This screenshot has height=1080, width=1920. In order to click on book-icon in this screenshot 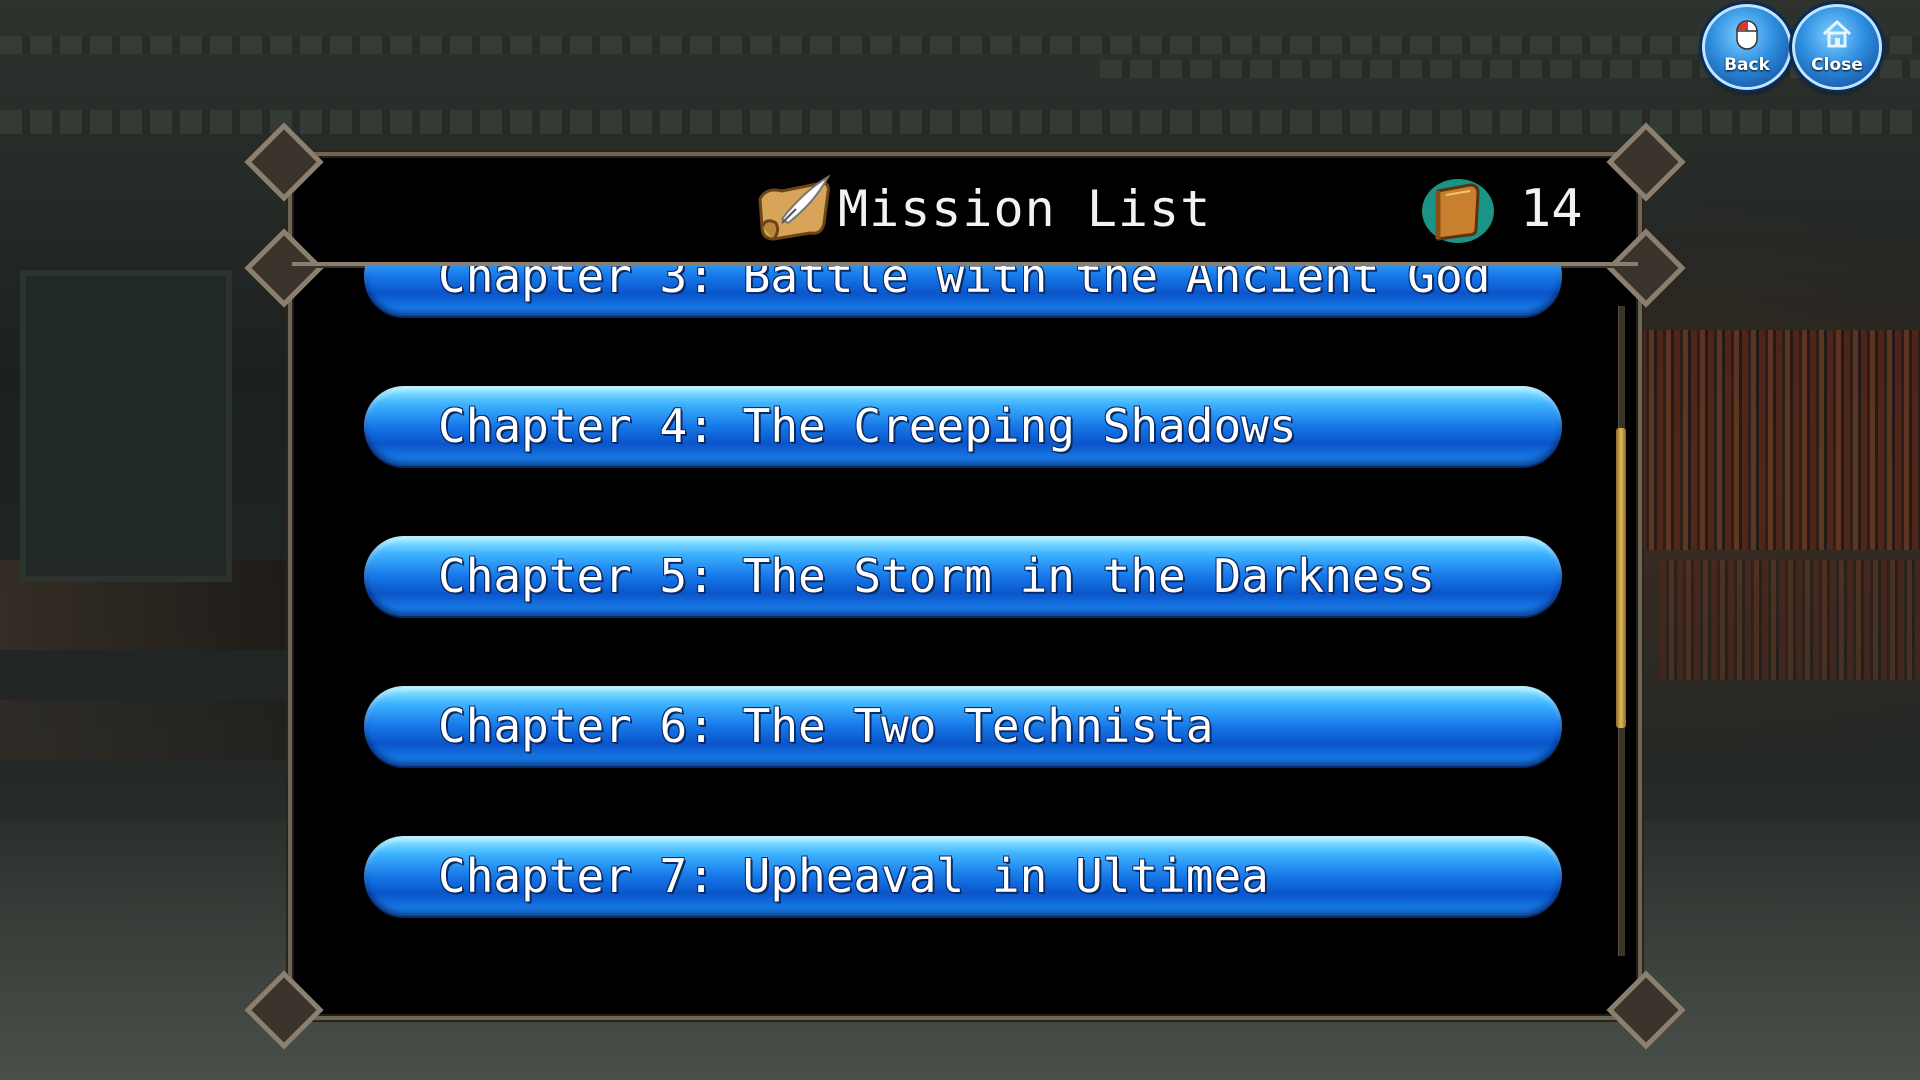, I will do `click(1458, 211)`.